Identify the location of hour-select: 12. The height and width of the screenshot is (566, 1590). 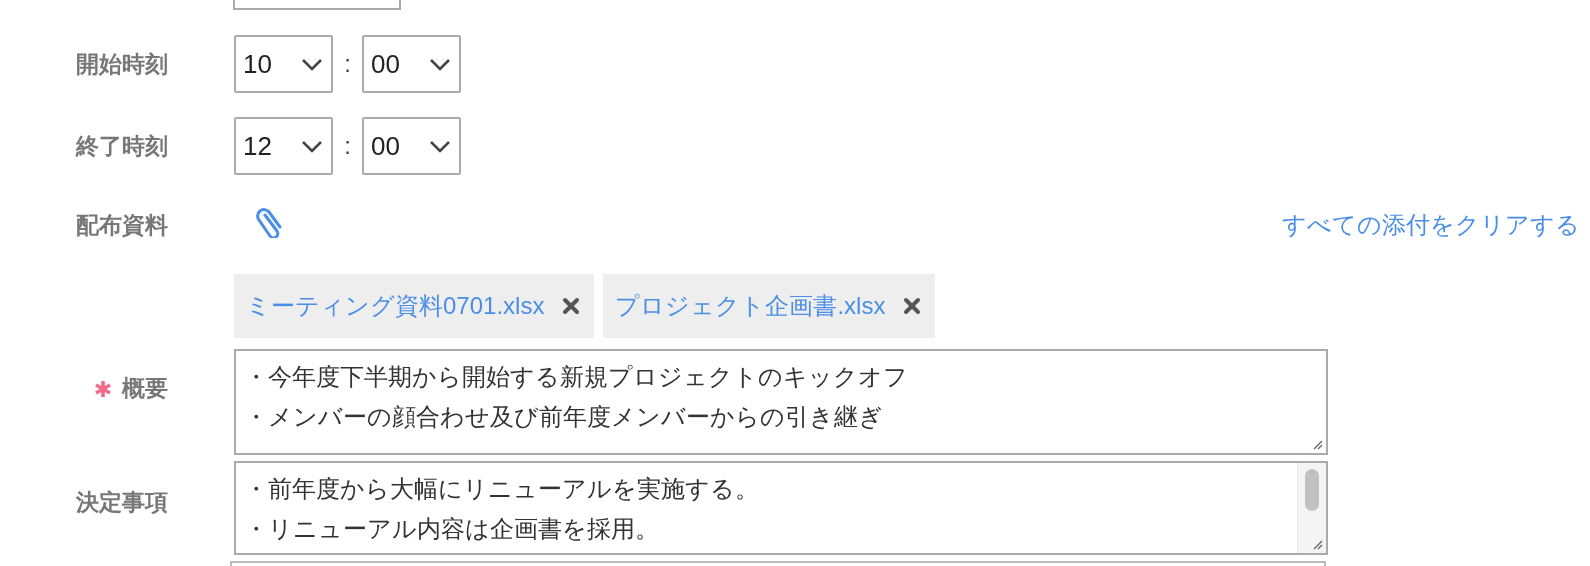
(283, 146).